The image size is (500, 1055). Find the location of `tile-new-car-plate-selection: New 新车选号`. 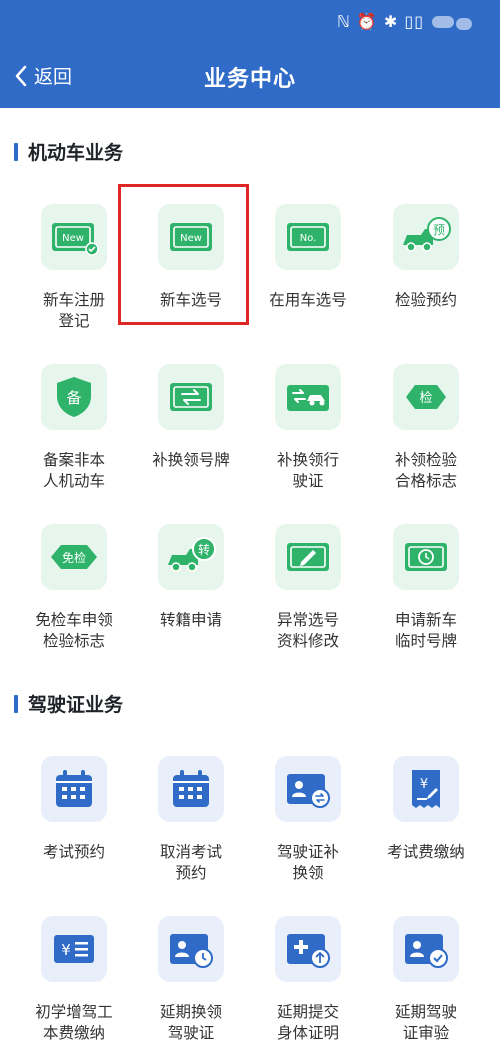

tile-new-car-plate-selection: New 新车选号 is located at coordinates (191, 257).